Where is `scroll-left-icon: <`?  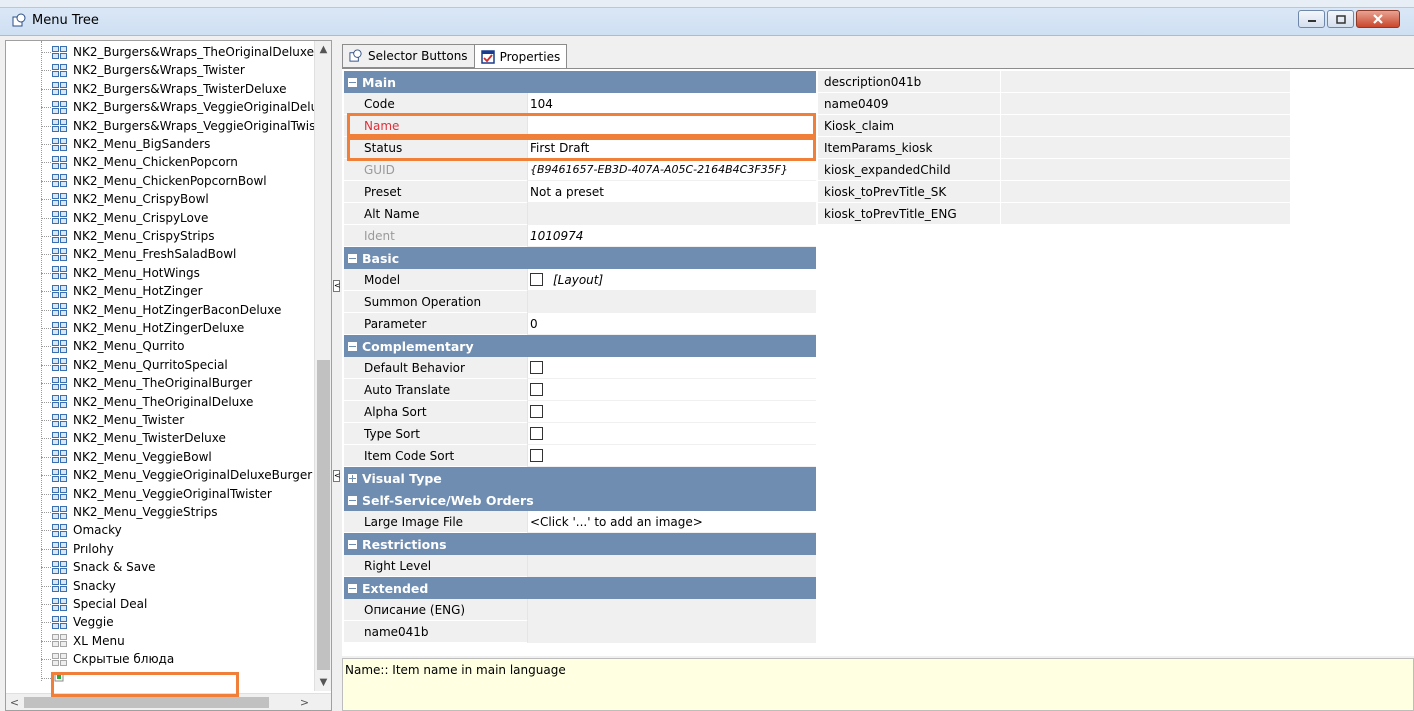 scroll-left-icon: < is located at coordinates (14, 702).